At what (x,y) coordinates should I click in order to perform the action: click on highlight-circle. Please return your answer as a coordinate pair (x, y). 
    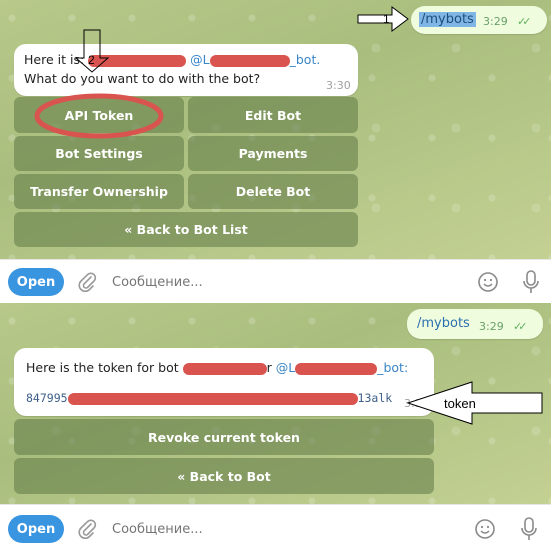
    Looking at the image, I should click on (99, 116).